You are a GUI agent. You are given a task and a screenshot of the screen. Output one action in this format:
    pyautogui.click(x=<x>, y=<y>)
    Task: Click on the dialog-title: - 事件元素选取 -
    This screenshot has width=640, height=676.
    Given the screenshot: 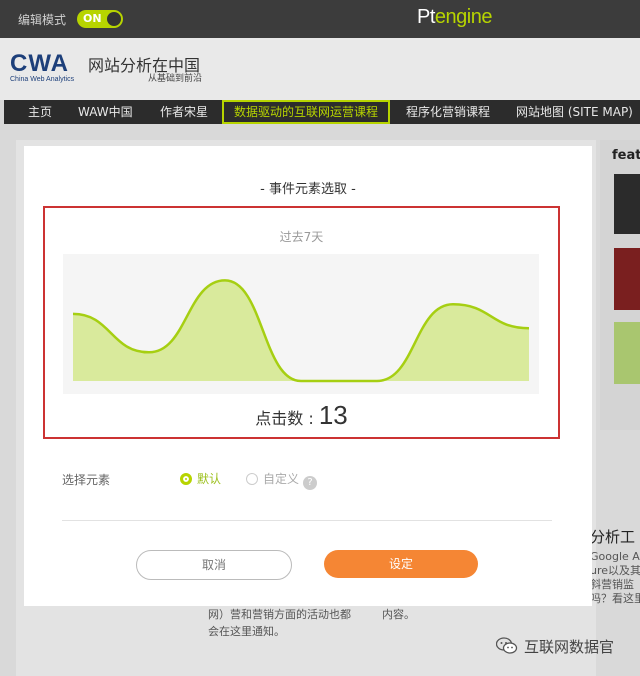 What is the action you would take?
    pyautogui.click(x=308, y=189)
    